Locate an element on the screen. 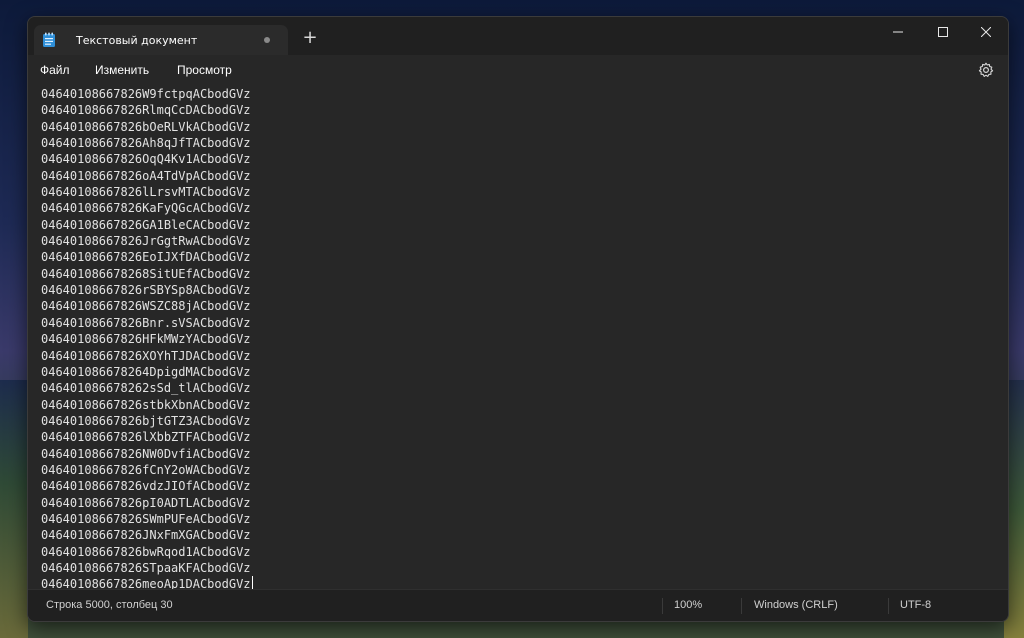  text-line: 04640108667826bwRqod1ACbodGVz is located at coordinates (524, 552).